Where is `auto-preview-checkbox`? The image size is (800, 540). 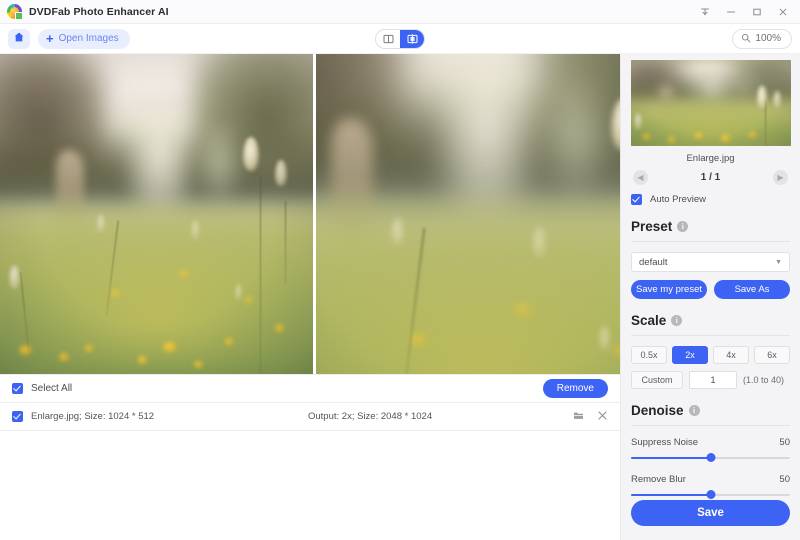
auto-preview-checkbox is located at coordinates (636, 199).